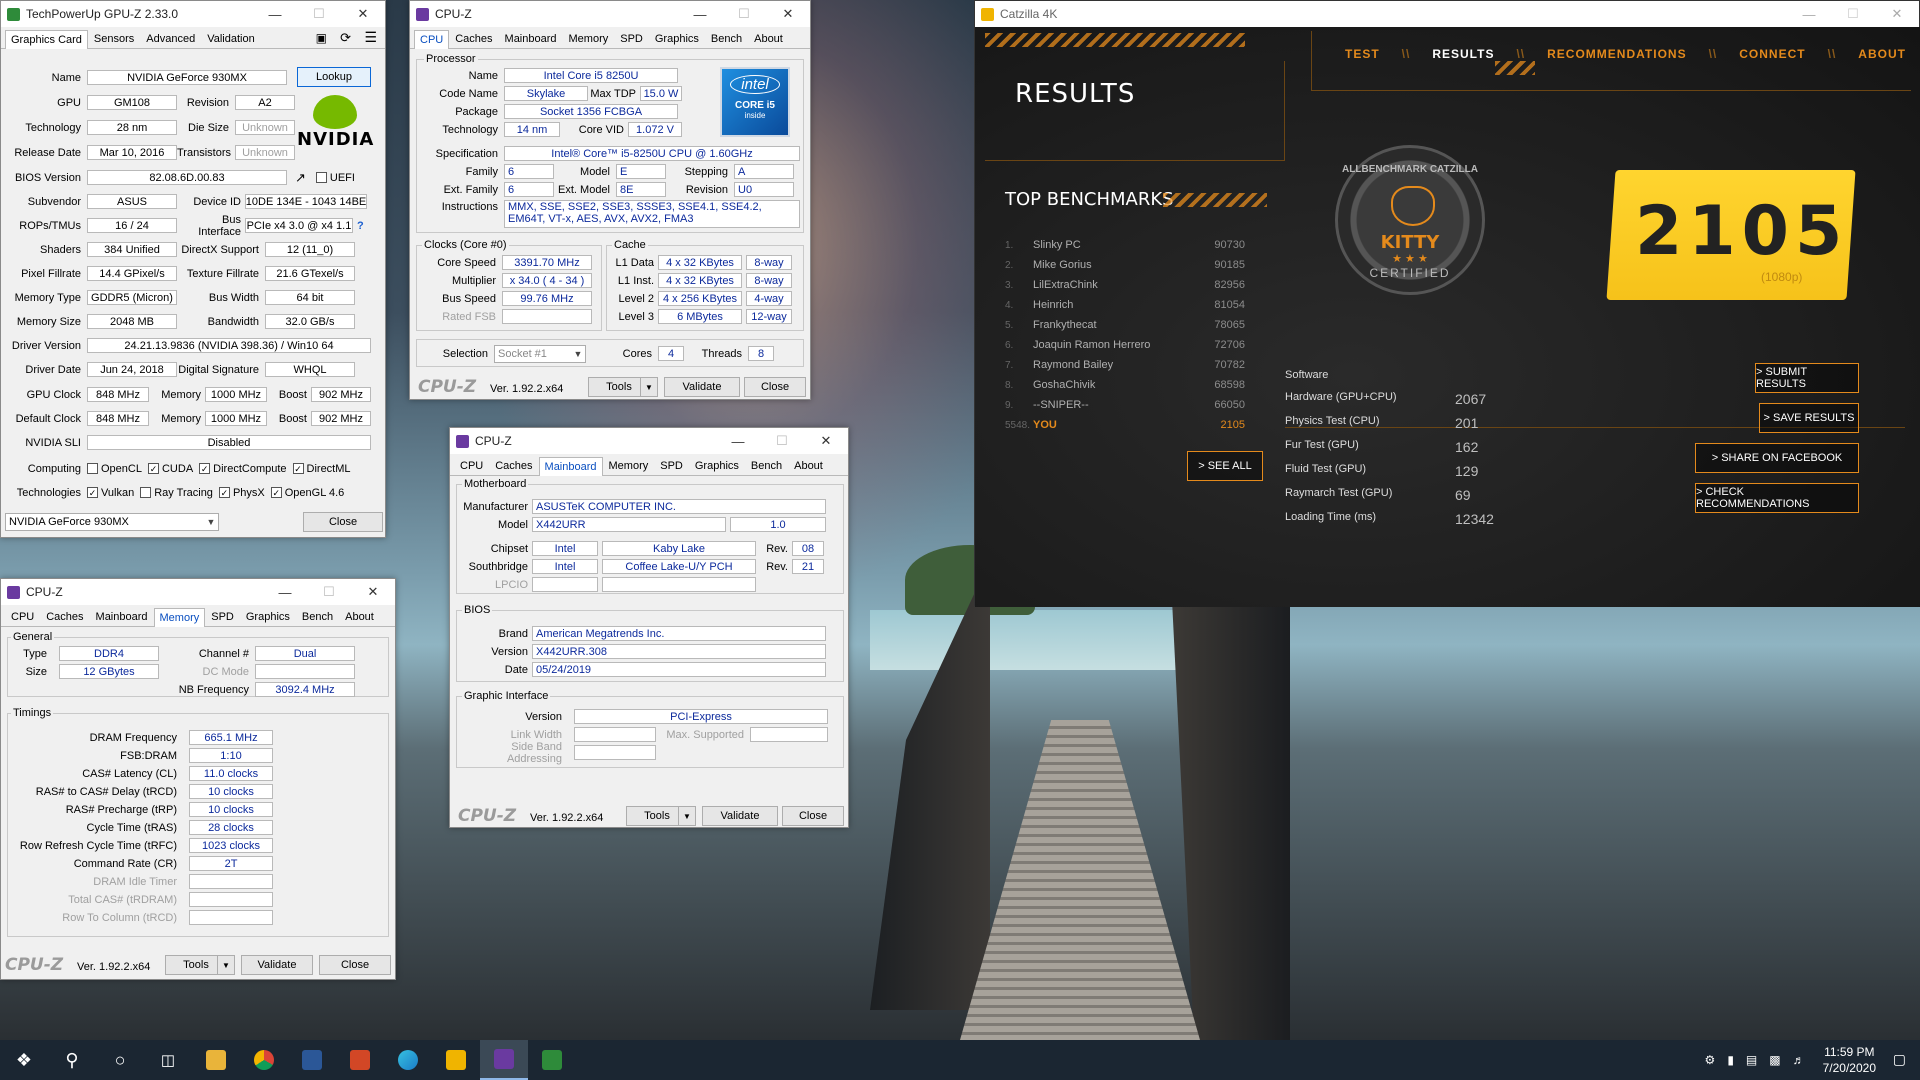 The height and width of the screenshot is (1080, 1920). What do you see at coordinates (110, 493) in the screenshot?
I see `vulkan-checkbox: ✓ Vulkan` at bounding box center [110, 493].